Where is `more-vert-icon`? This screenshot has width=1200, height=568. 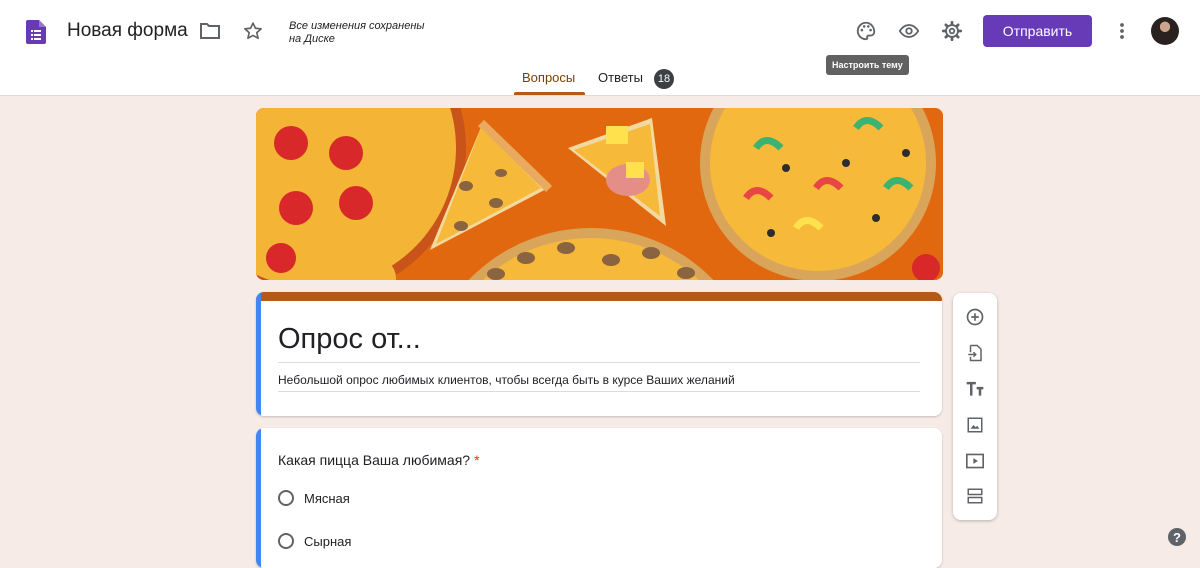
more-vert-icon is located at coordinates (1122, 31).